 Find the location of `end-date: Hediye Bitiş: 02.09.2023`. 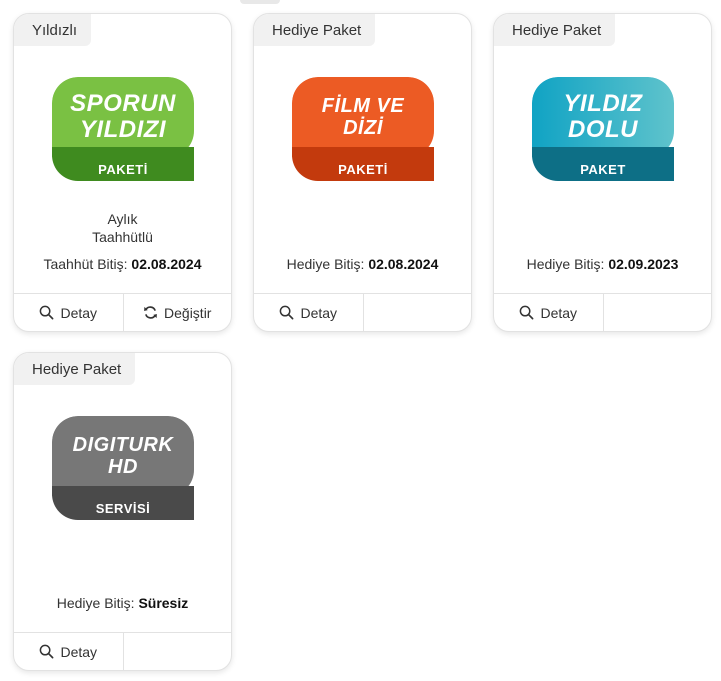

end-date: Hediye Bitiş: 02.09.2023 is located at coordinates (602, 264).